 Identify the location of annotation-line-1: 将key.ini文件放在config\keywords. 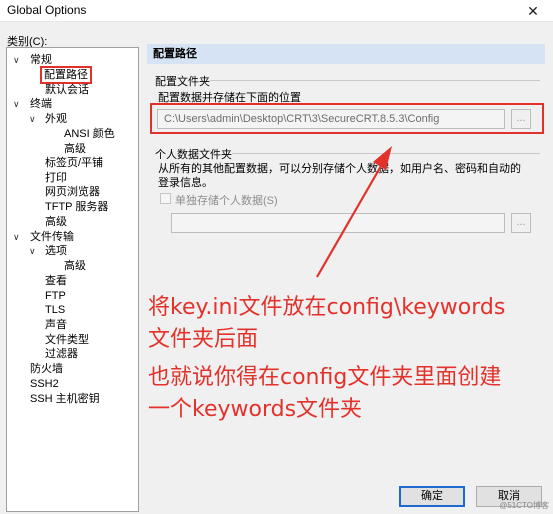
(327, 307).